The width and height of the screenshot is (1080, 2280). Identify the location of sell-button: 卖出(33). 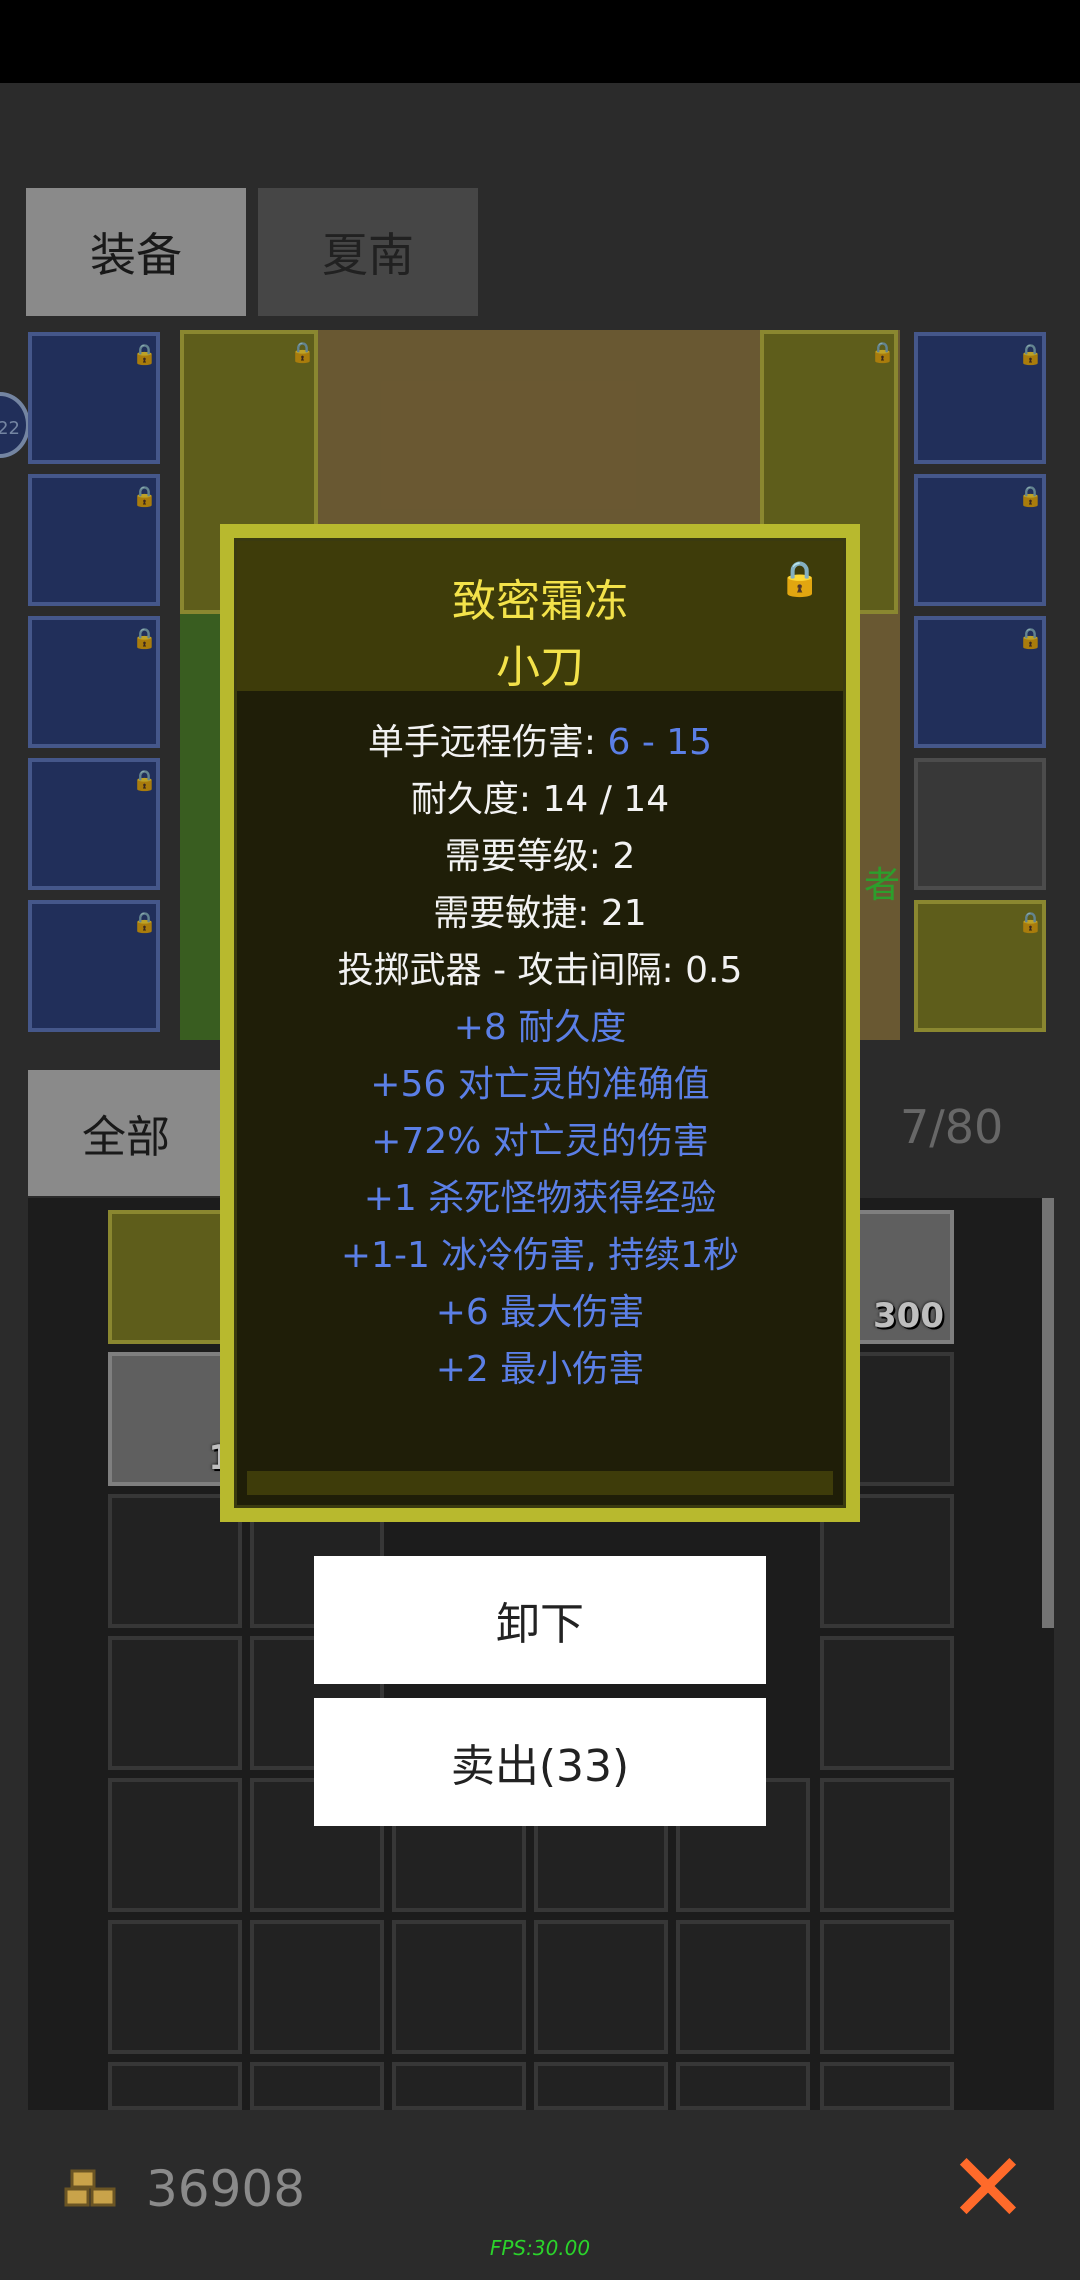
(540, 1762).